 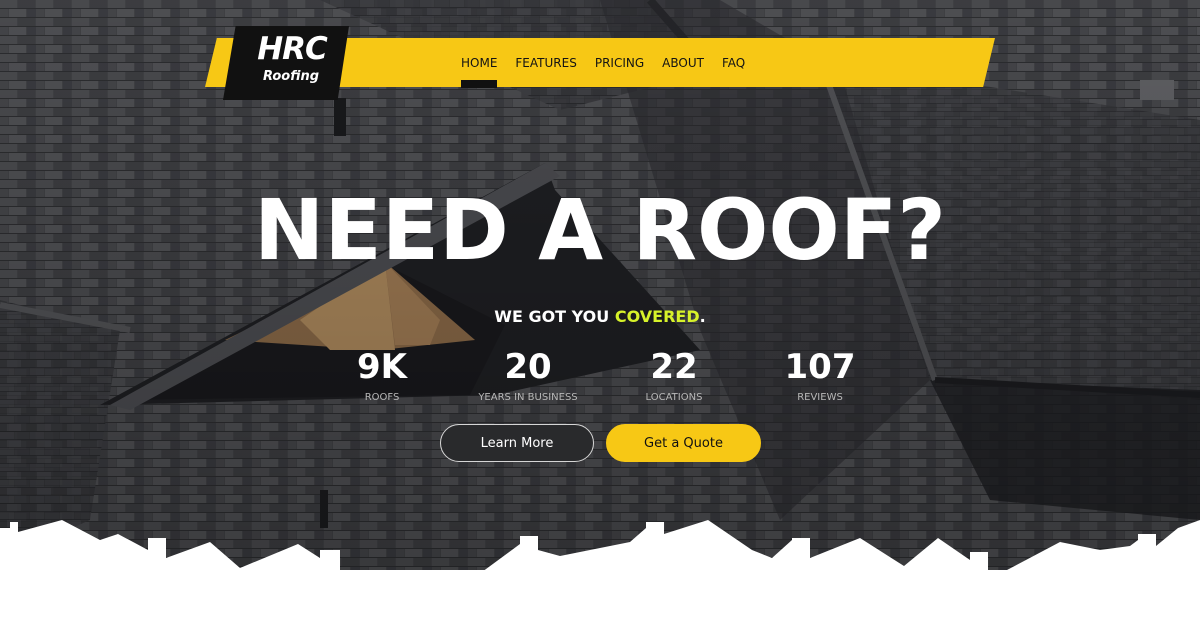 What do you see at coordinates (683, 66) in the screenshot?
I see `nav-about: ABOUT` at bounding box center [683, 66].